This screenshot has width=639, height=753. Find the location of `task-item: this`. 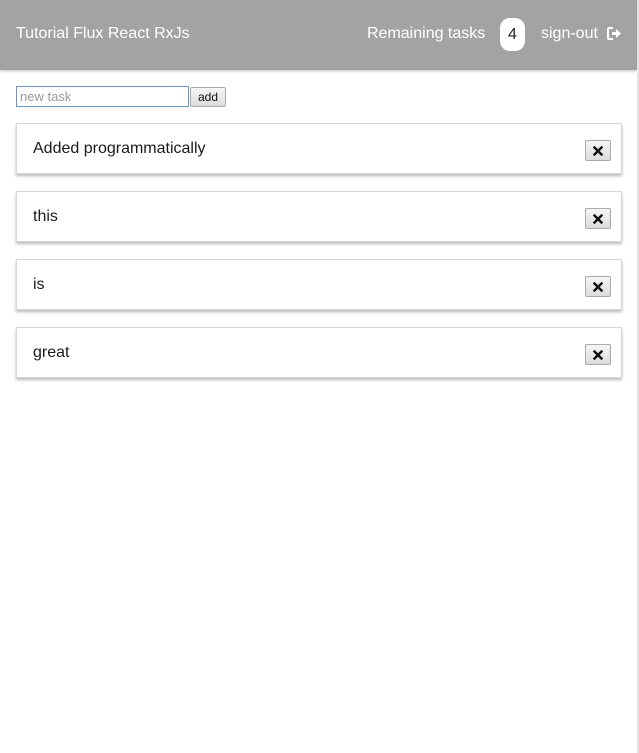

task-item: this is located at coordinates (319, 216).